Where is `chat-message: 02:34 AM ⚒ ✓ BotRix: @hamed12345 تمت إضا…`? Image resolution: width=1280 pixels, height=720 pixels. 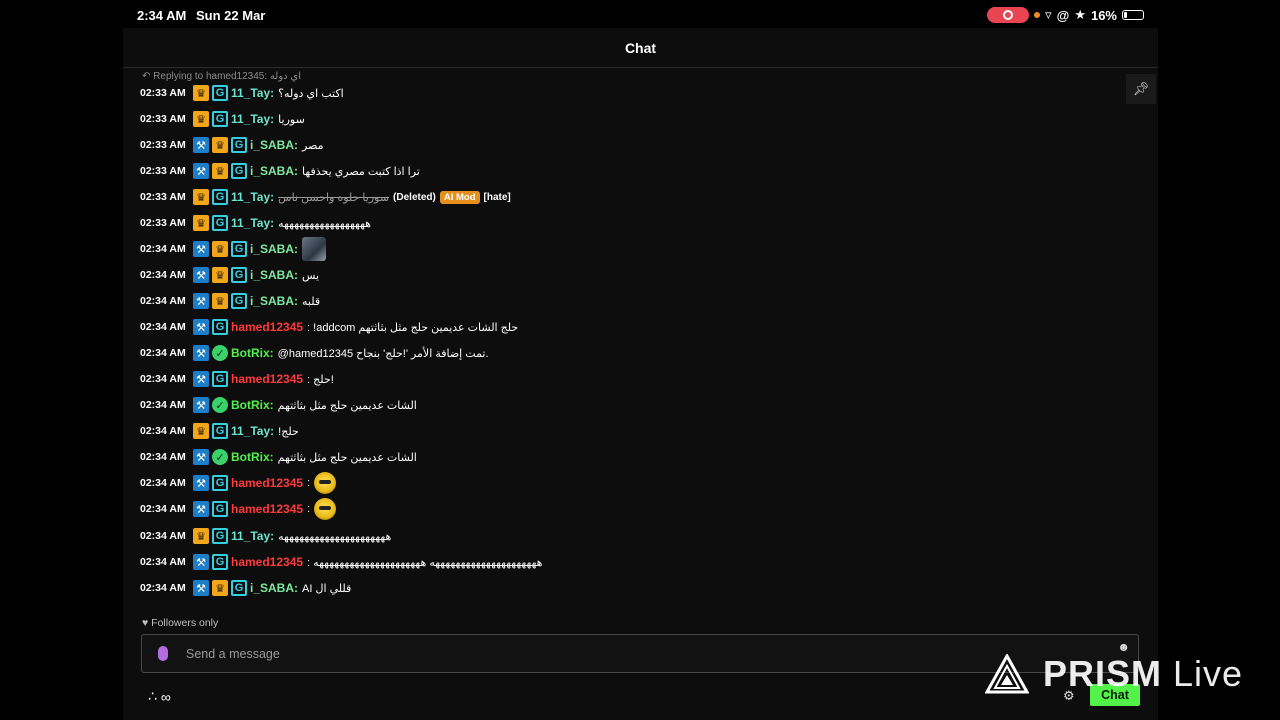 chat-message: 02:34 AM ⚒ ✓ BotRix: @hamed12345 تمت إضا… is located at coordinates (314, 353).